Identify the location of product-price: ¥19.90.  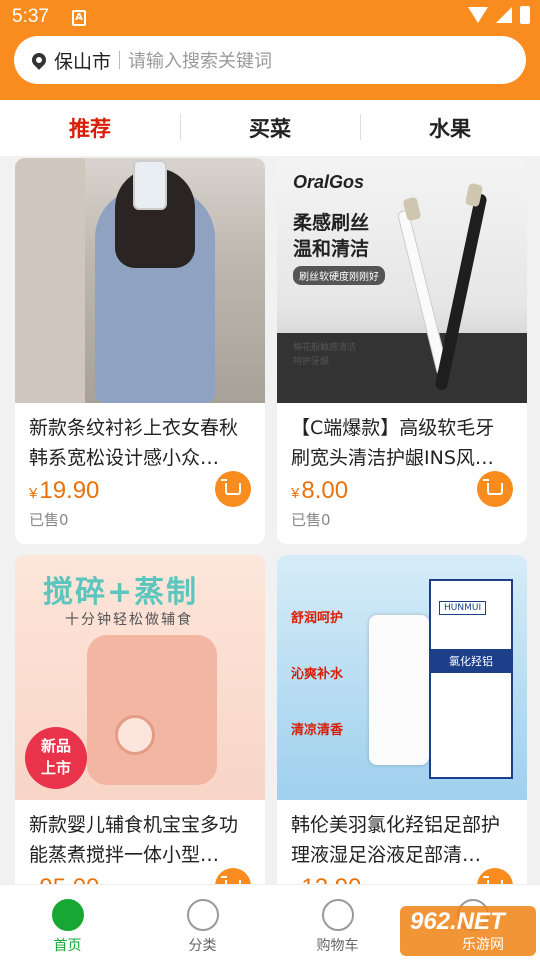
(64, 490).